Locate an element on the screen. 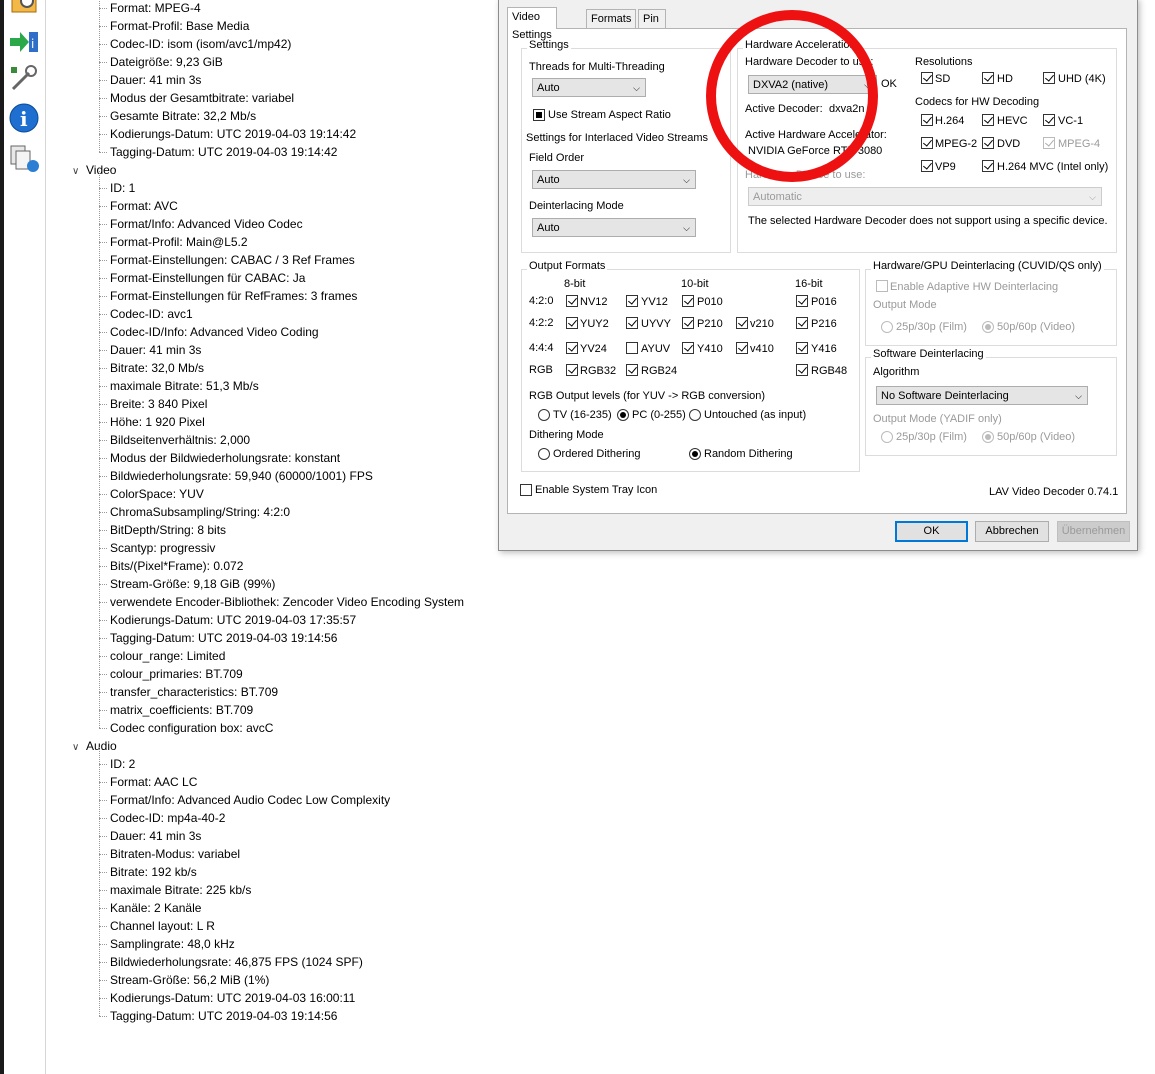 The width and height of the screenshot is (1155, 1074). fmt-v410-checkbox is located at coordinates (742, 348).